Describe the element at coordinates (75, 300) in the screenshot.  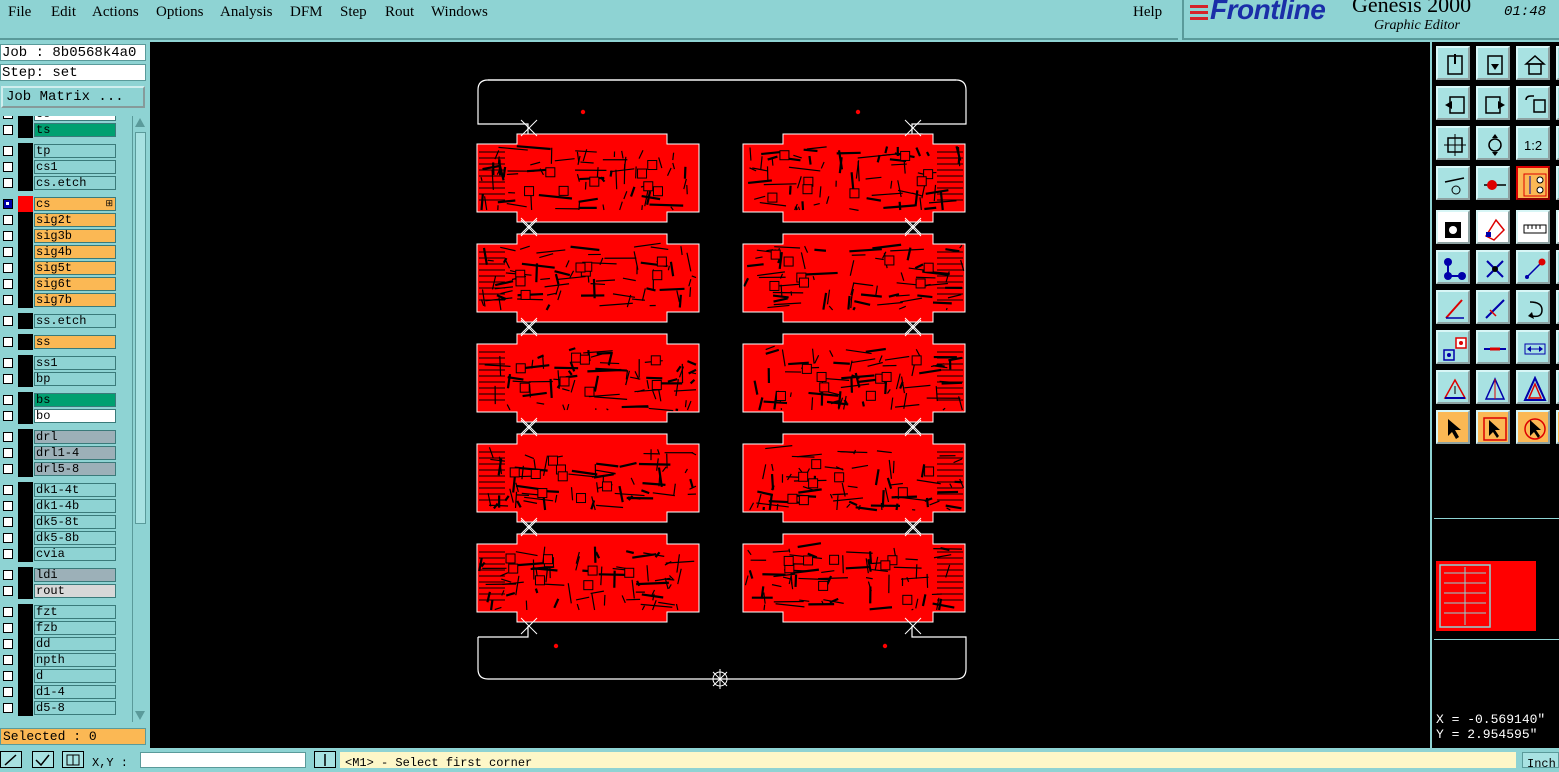
I see `layer-name: sig7b` at that location.